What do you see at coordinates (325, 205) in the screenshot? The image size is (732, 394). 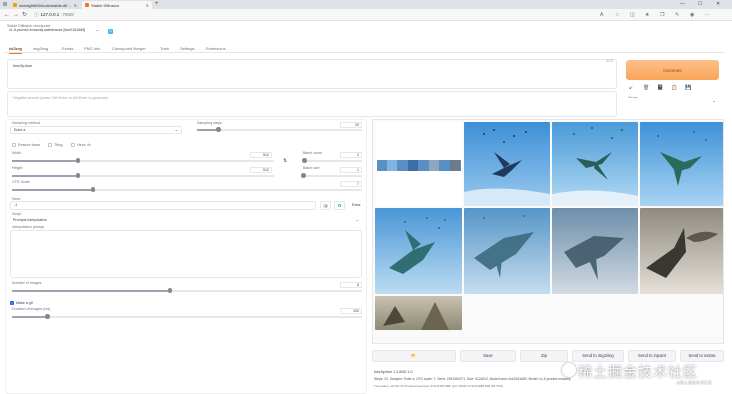 I see `random-seed-icon: 🎲` at bounding box center [325, 205].